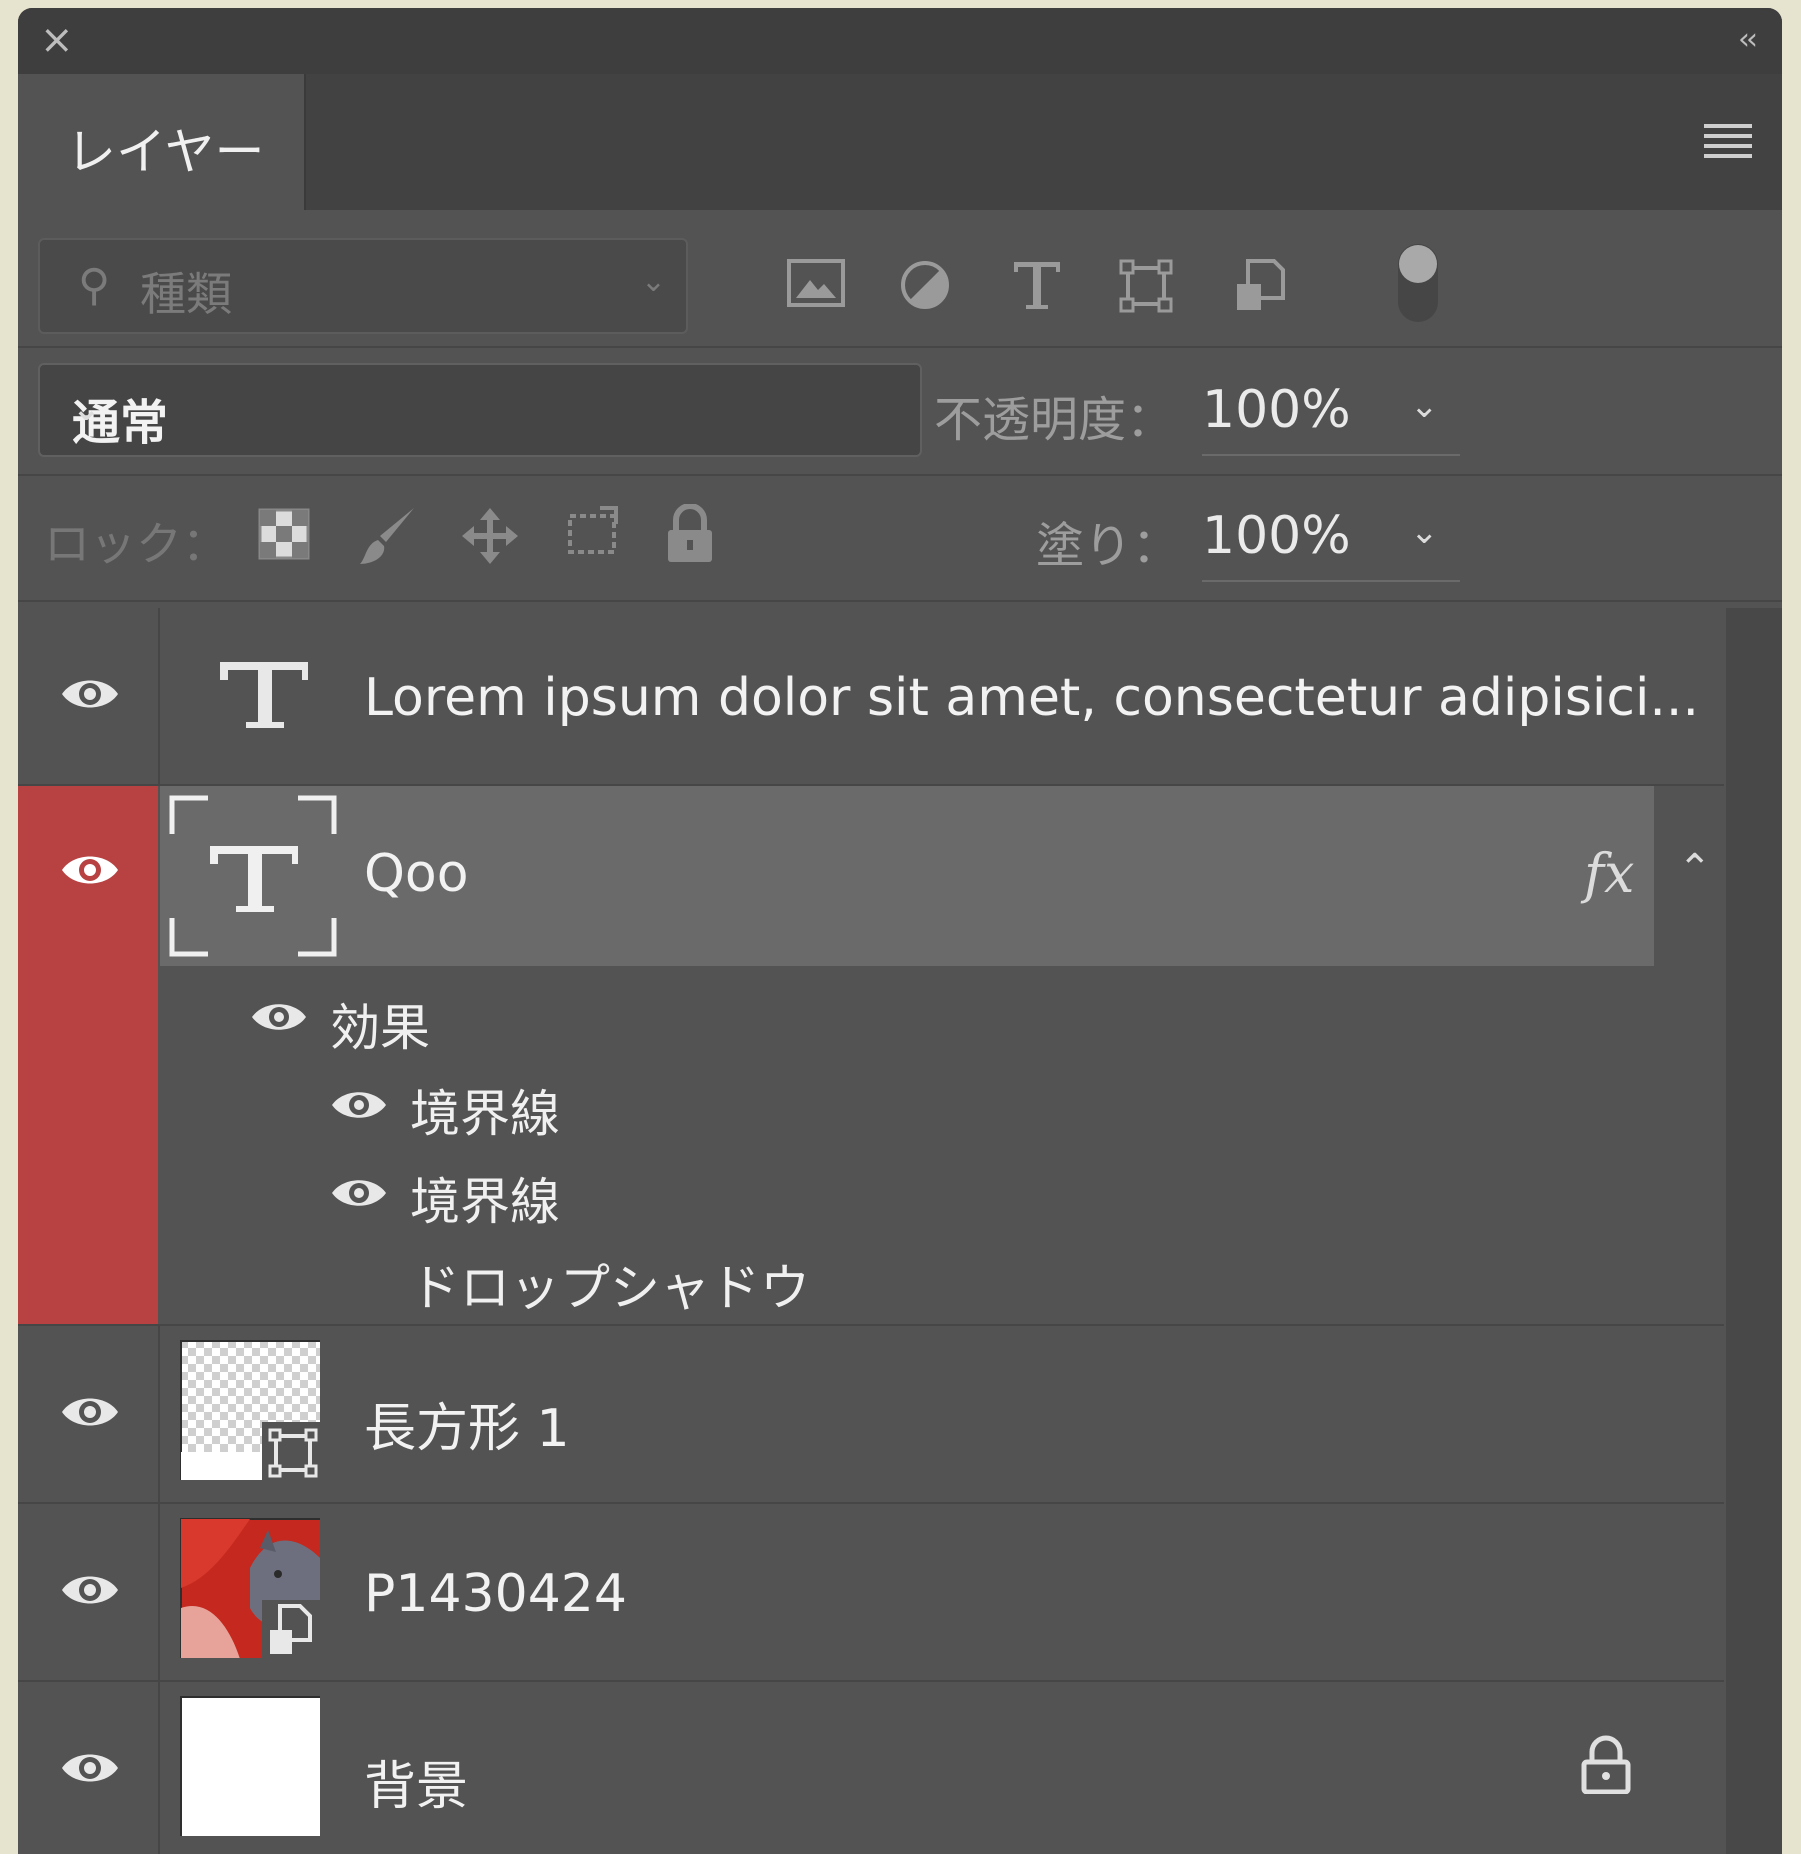 Image resolution: width=1801 pixels, height=1854 pixels. Describe the element at coordinates (186, 294) in the screenshot. I see `filter-kind-label: 種類` at that location.